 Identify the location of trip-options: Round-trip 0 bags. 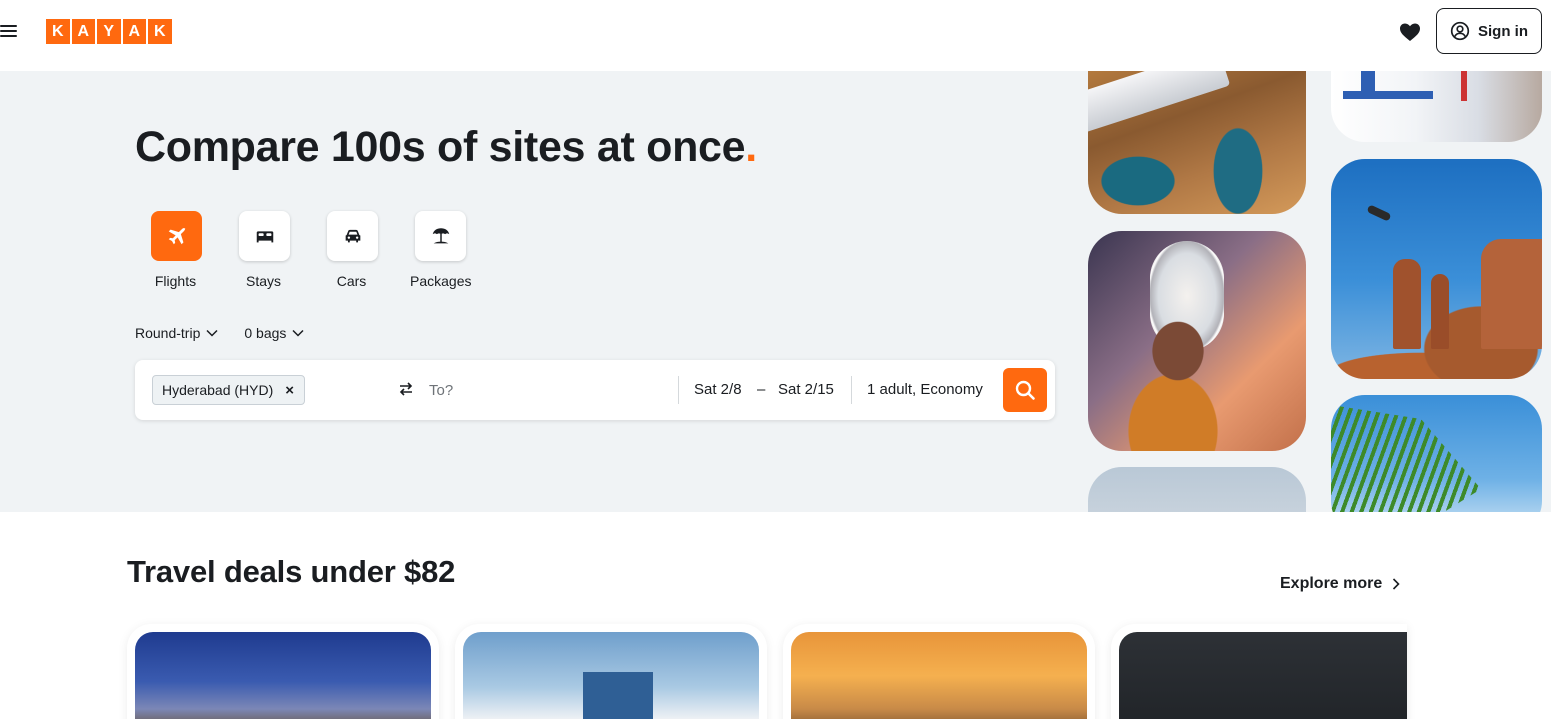
(219, 333).